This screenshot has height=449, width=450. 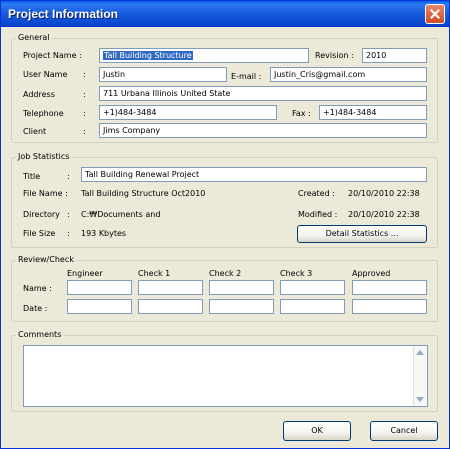 I want to click on column-header-check-3: Check 3, so click(x=296, y=273).